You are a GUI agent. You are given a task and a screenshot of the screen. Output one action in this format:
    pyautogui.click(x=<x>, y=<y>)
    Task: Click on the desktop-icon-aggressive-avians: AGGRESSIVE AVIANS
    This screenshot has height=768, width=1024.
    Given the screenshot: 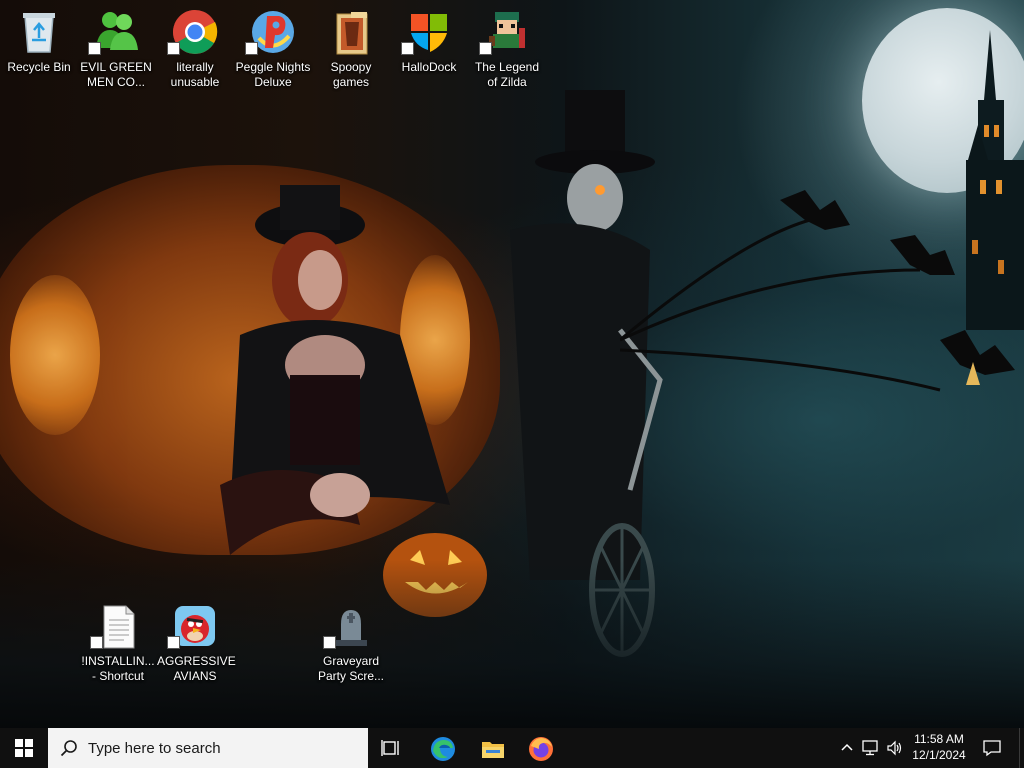 What is the action you would take?
    pyautogui.click(x=196, y=640)
    